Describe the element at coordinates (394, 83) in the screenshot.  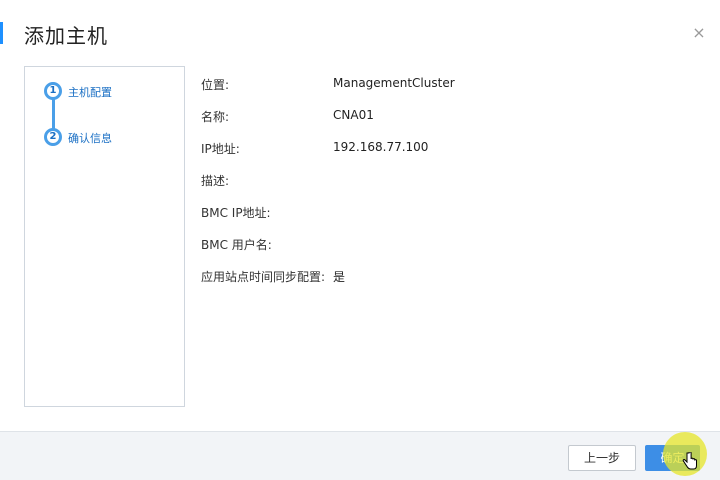
I see `info-value: ManagementCluster` at that location.